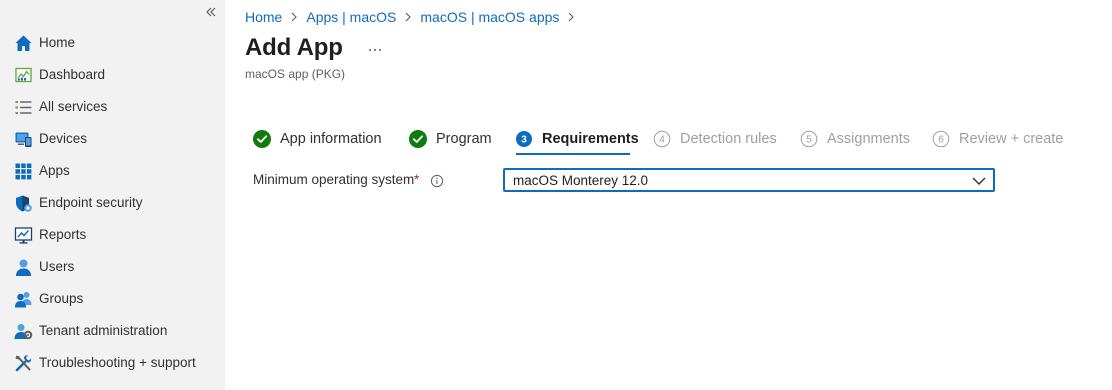 This screenshot has width=1112, height=390. What do you see at coordinates (749, 180) in the screenshot?
I see `min-os-dropdown: macOS Monterey 12.0` at bounding box center [749, 180].